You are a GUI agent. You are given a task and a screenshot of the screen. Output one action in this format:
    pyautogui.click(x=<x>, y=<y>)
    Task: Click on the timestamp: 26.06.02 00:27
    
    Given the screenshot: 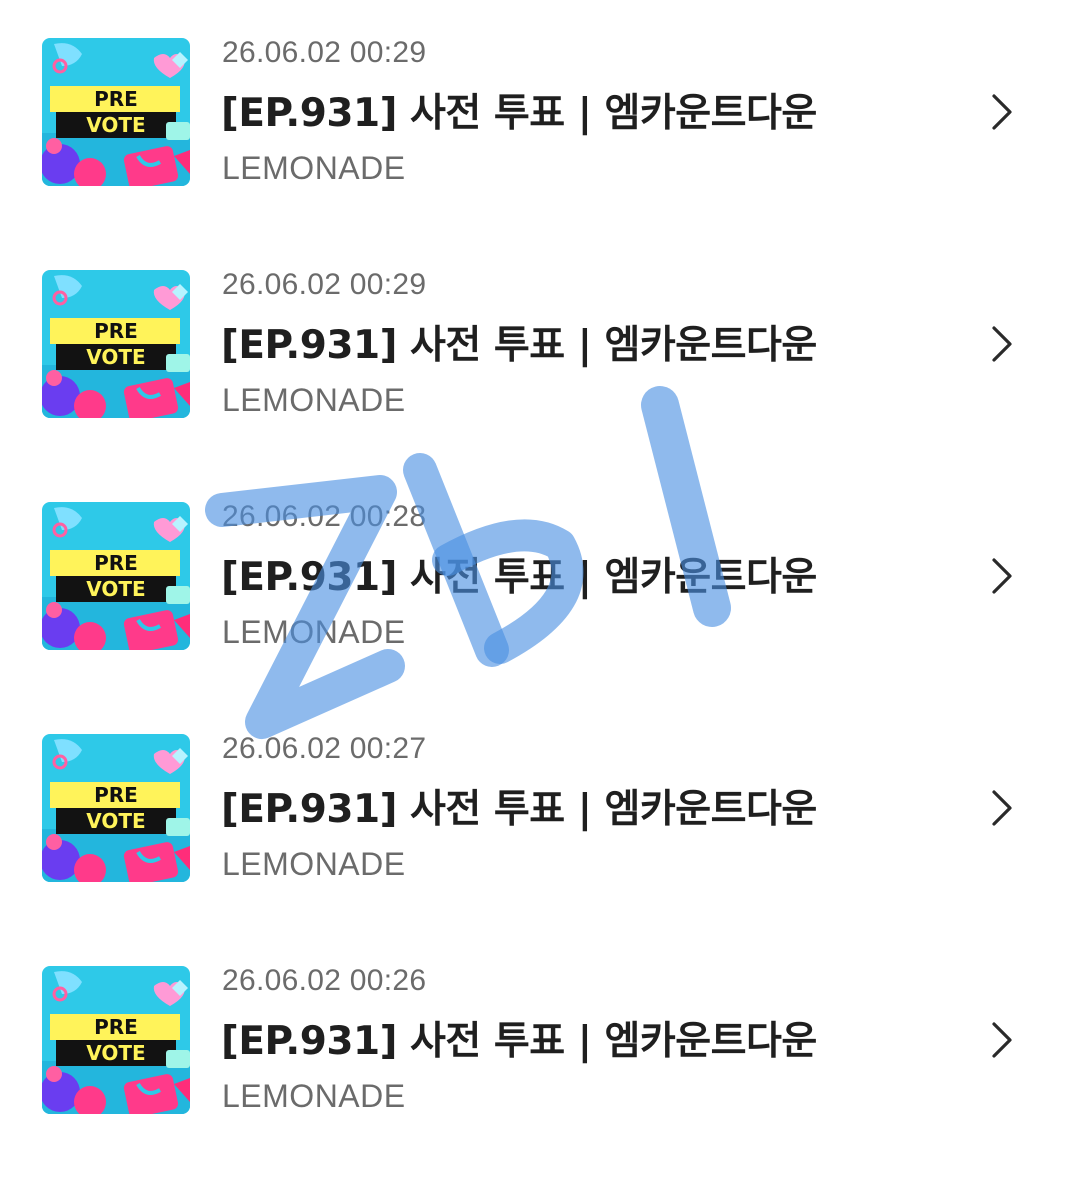 What is the action you would take?
    pyautogui.click(x=324, y=748)
    